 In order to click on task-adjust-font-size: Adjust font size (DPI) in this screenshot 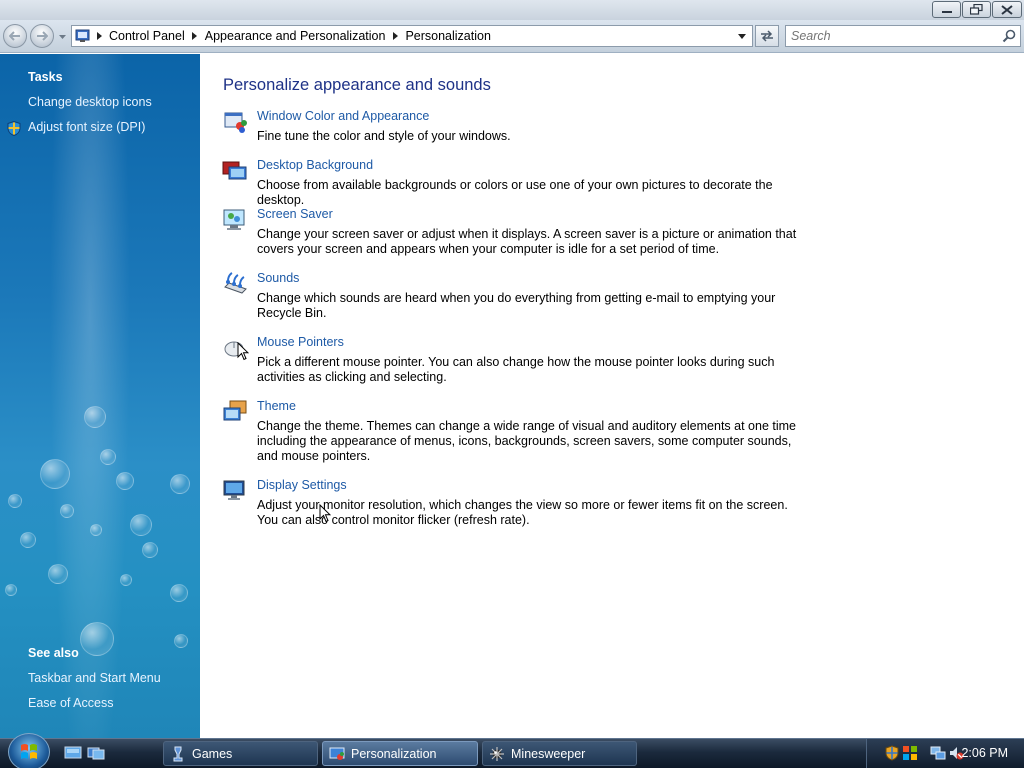, I will do `click(86, 127)`.